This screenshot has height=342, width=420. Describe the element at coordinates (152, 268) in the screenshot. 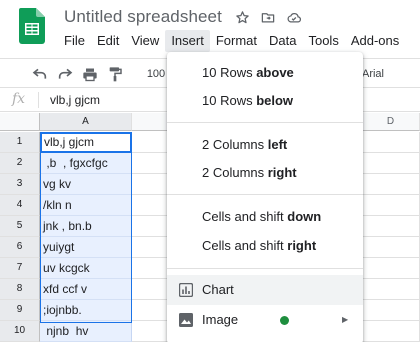

I see `cell-b7` at that location.